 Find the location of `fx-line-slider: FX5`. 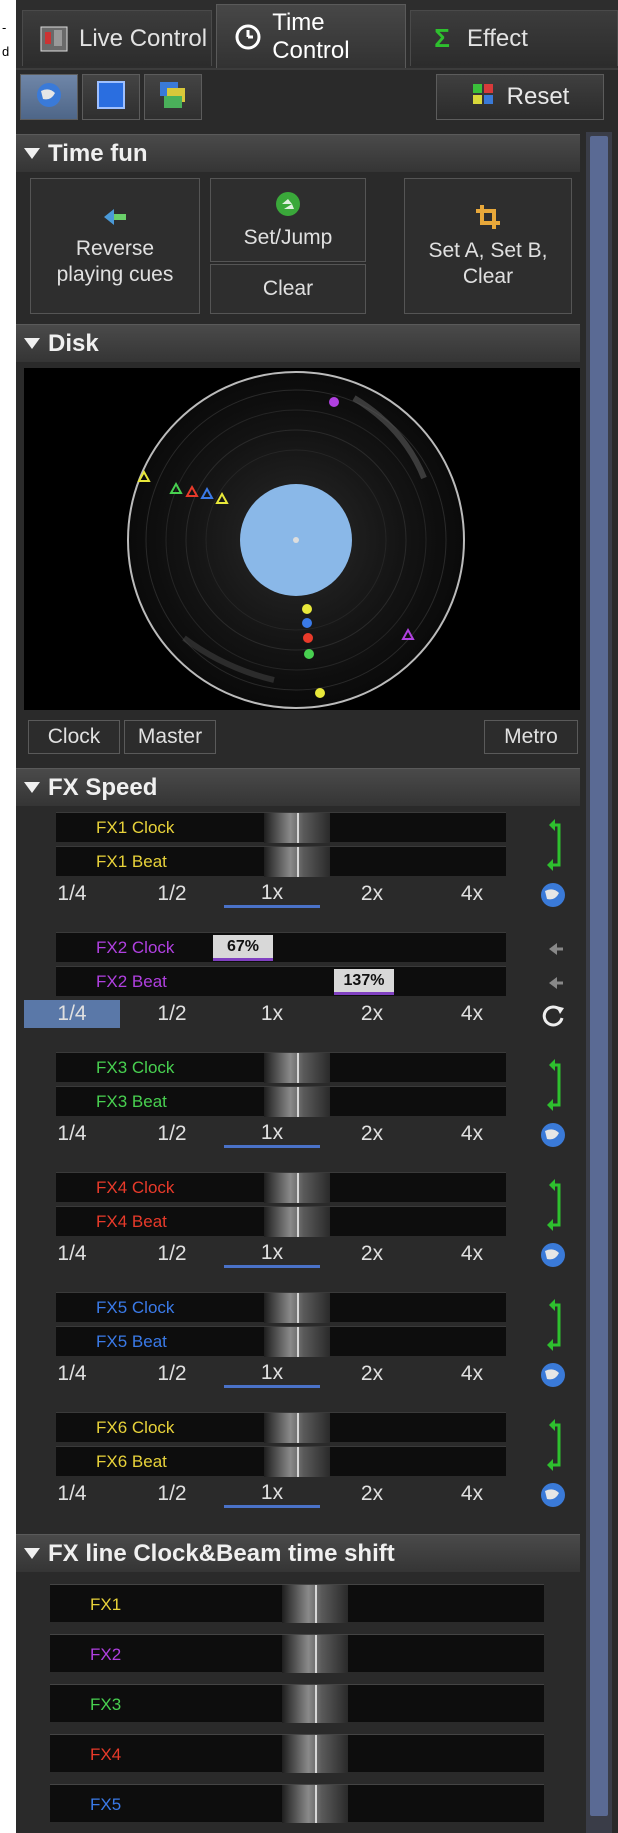

fx-line-slider: FX5 is located at coordinates (297, 1803).